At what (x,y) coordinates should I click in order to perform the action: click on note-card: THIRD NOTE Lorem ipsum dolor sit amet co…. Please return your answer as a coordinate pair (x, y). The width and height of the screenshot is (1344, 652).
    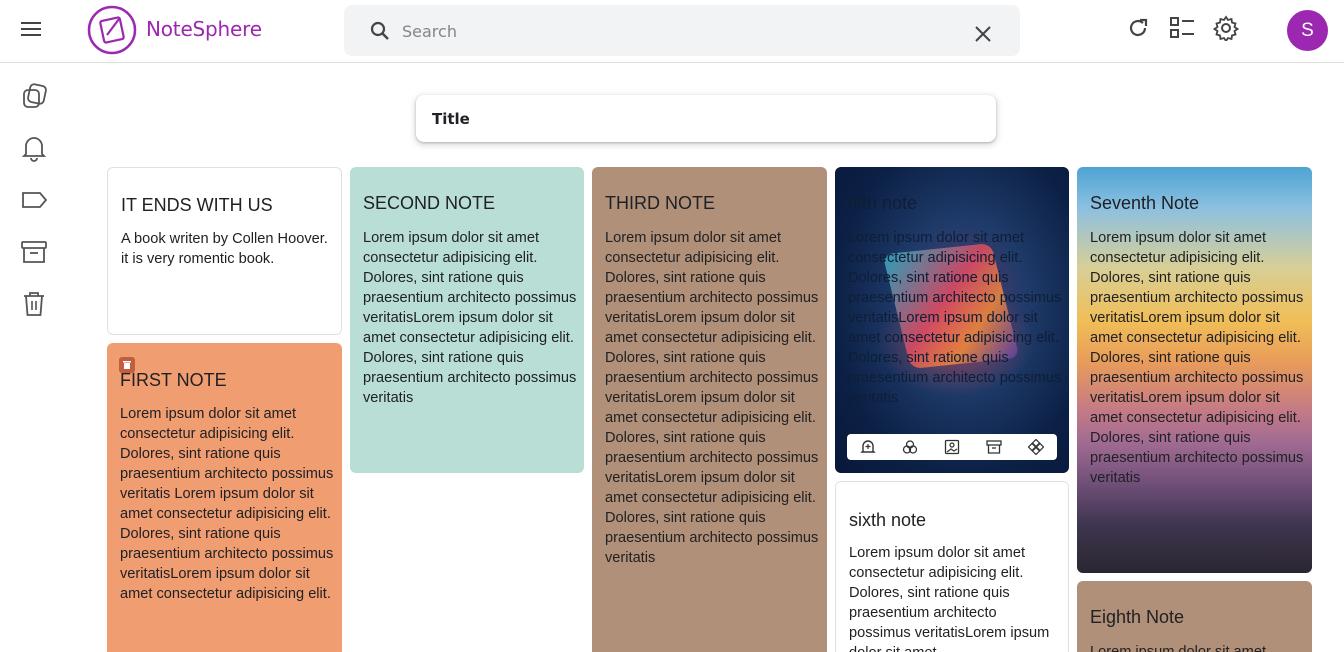
    Looking at the image, I should click on (709, 409).